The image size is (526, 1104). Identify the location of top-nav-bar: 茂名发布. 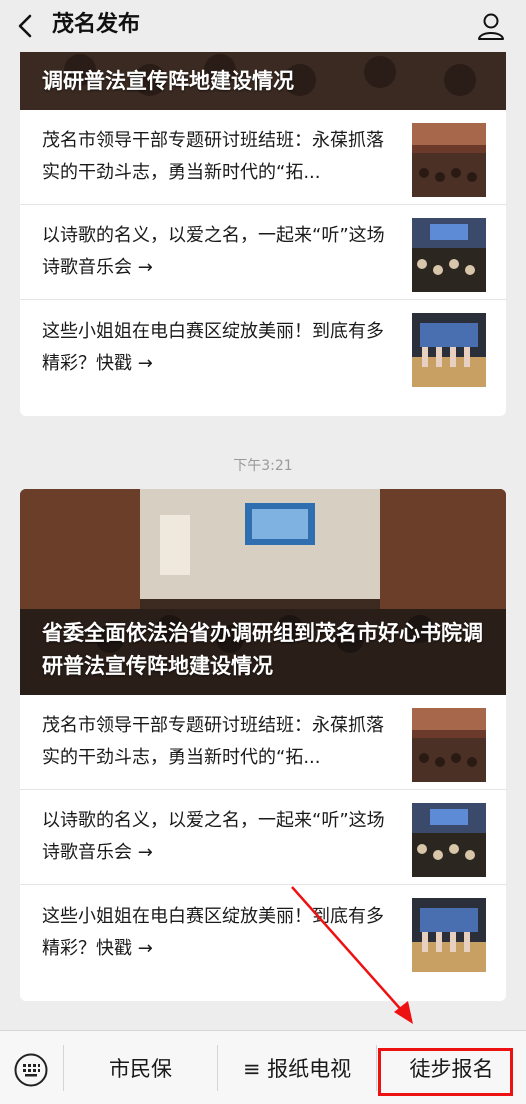
(263, 26).